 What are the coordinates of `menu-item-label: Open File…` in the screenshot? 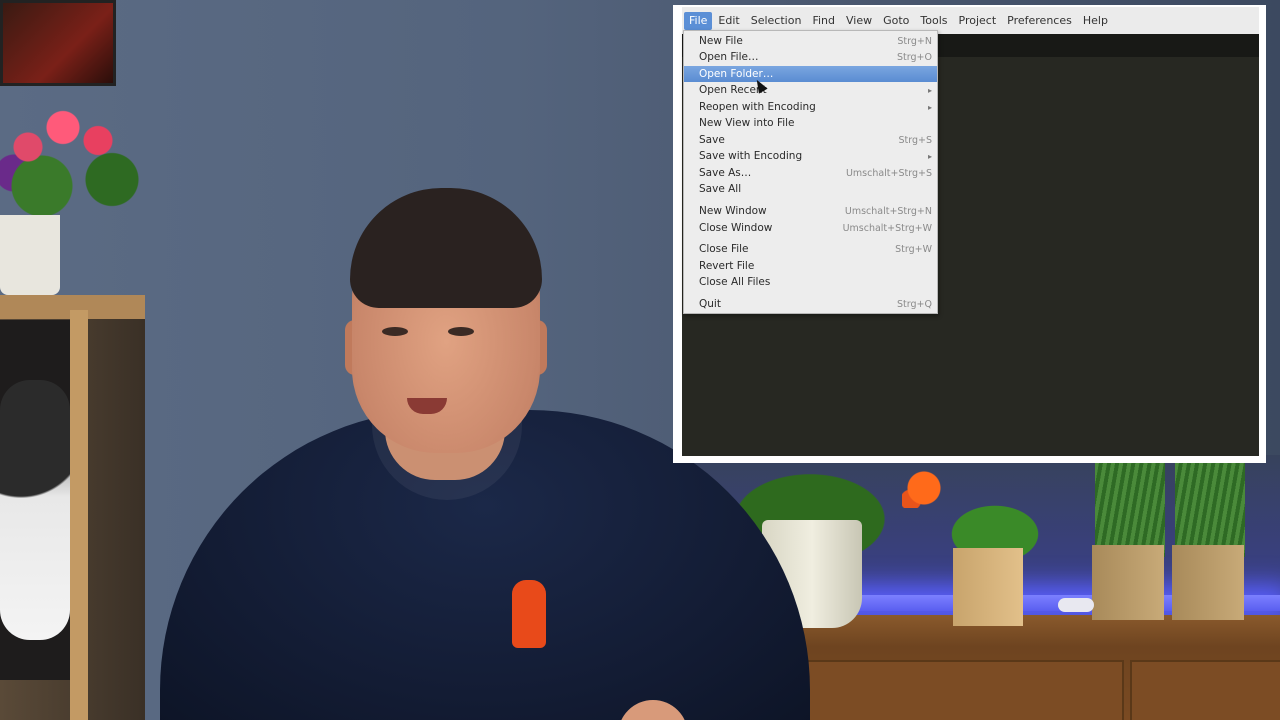 It's located at (729, 57).